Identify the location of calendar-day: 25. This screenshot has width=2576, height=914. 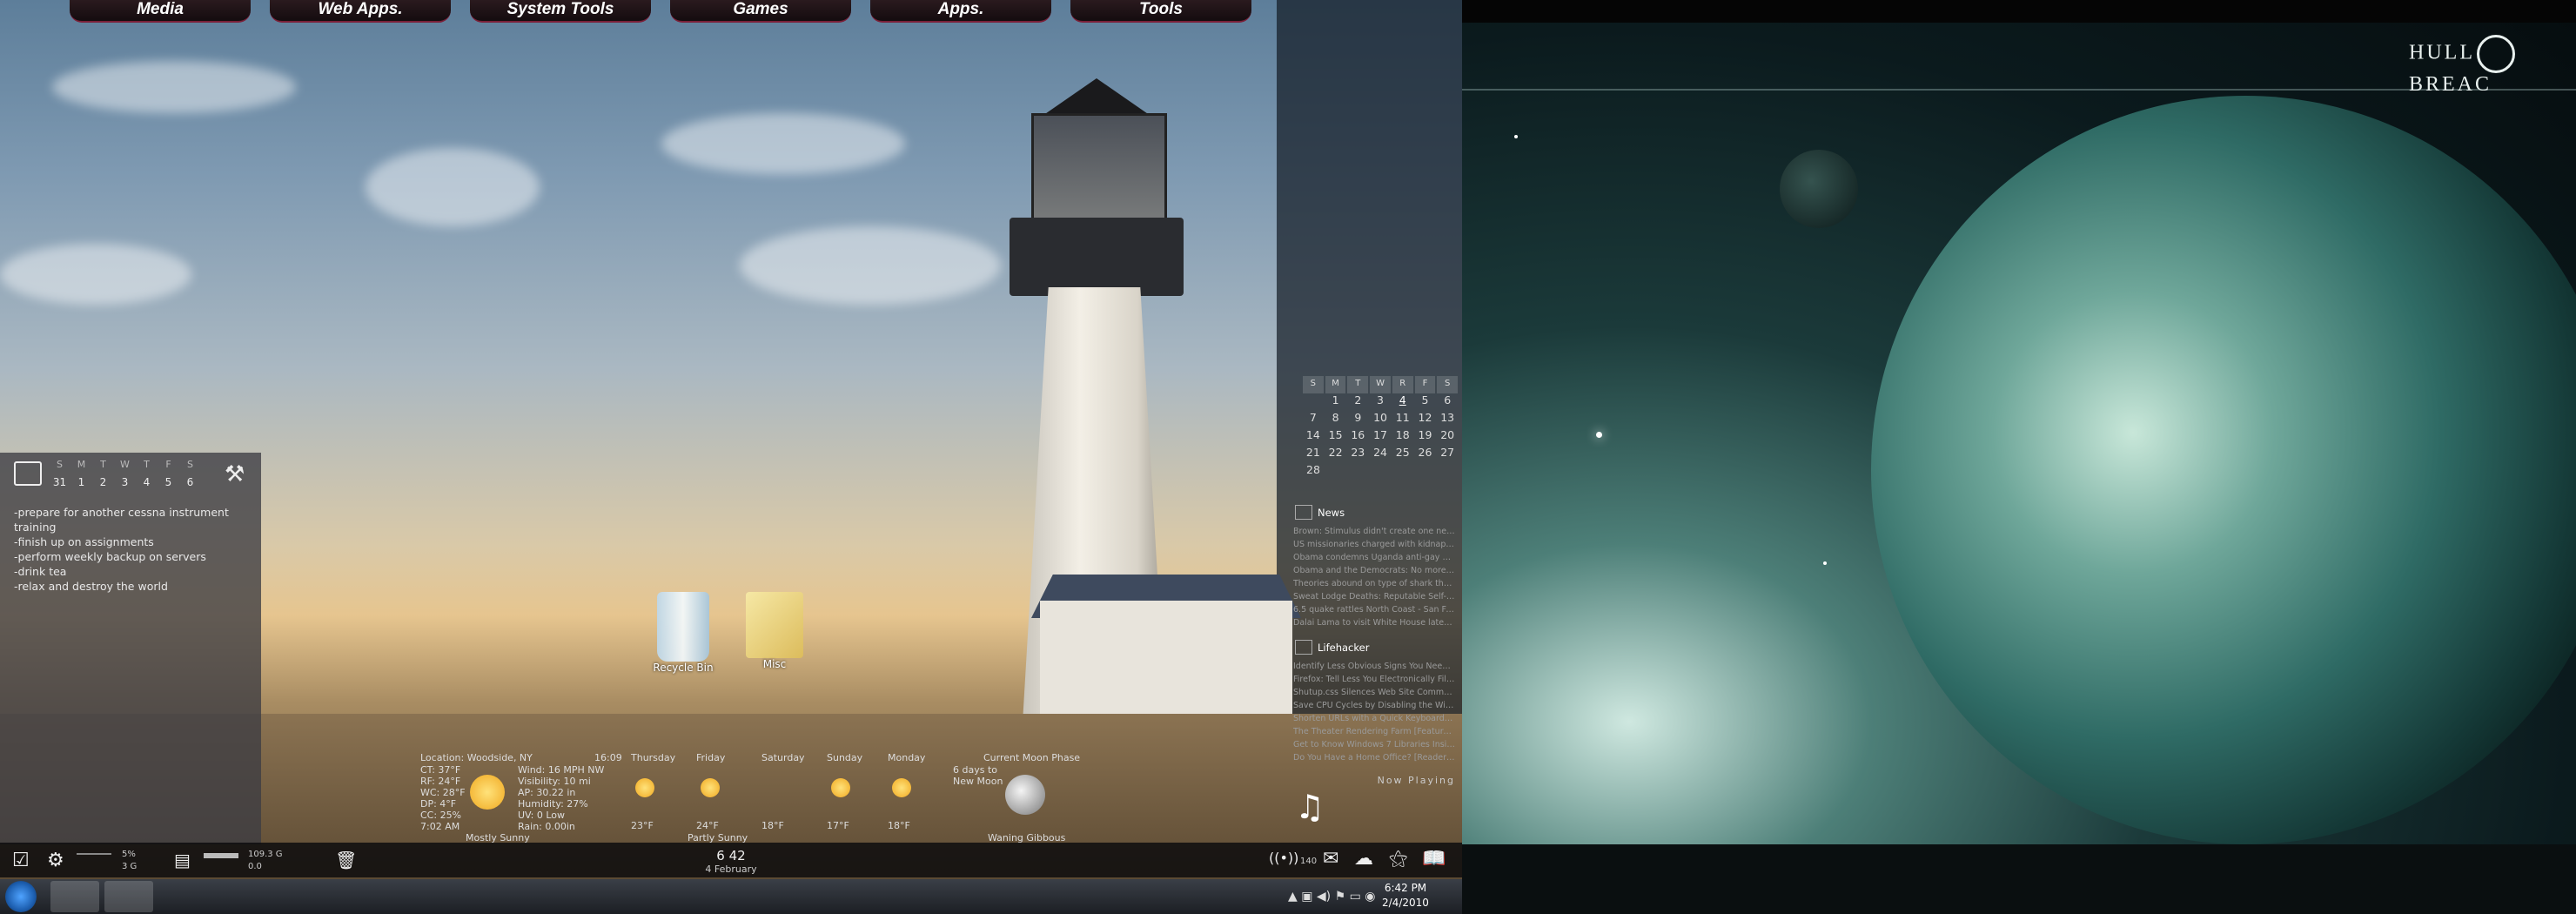
(1403, 455).